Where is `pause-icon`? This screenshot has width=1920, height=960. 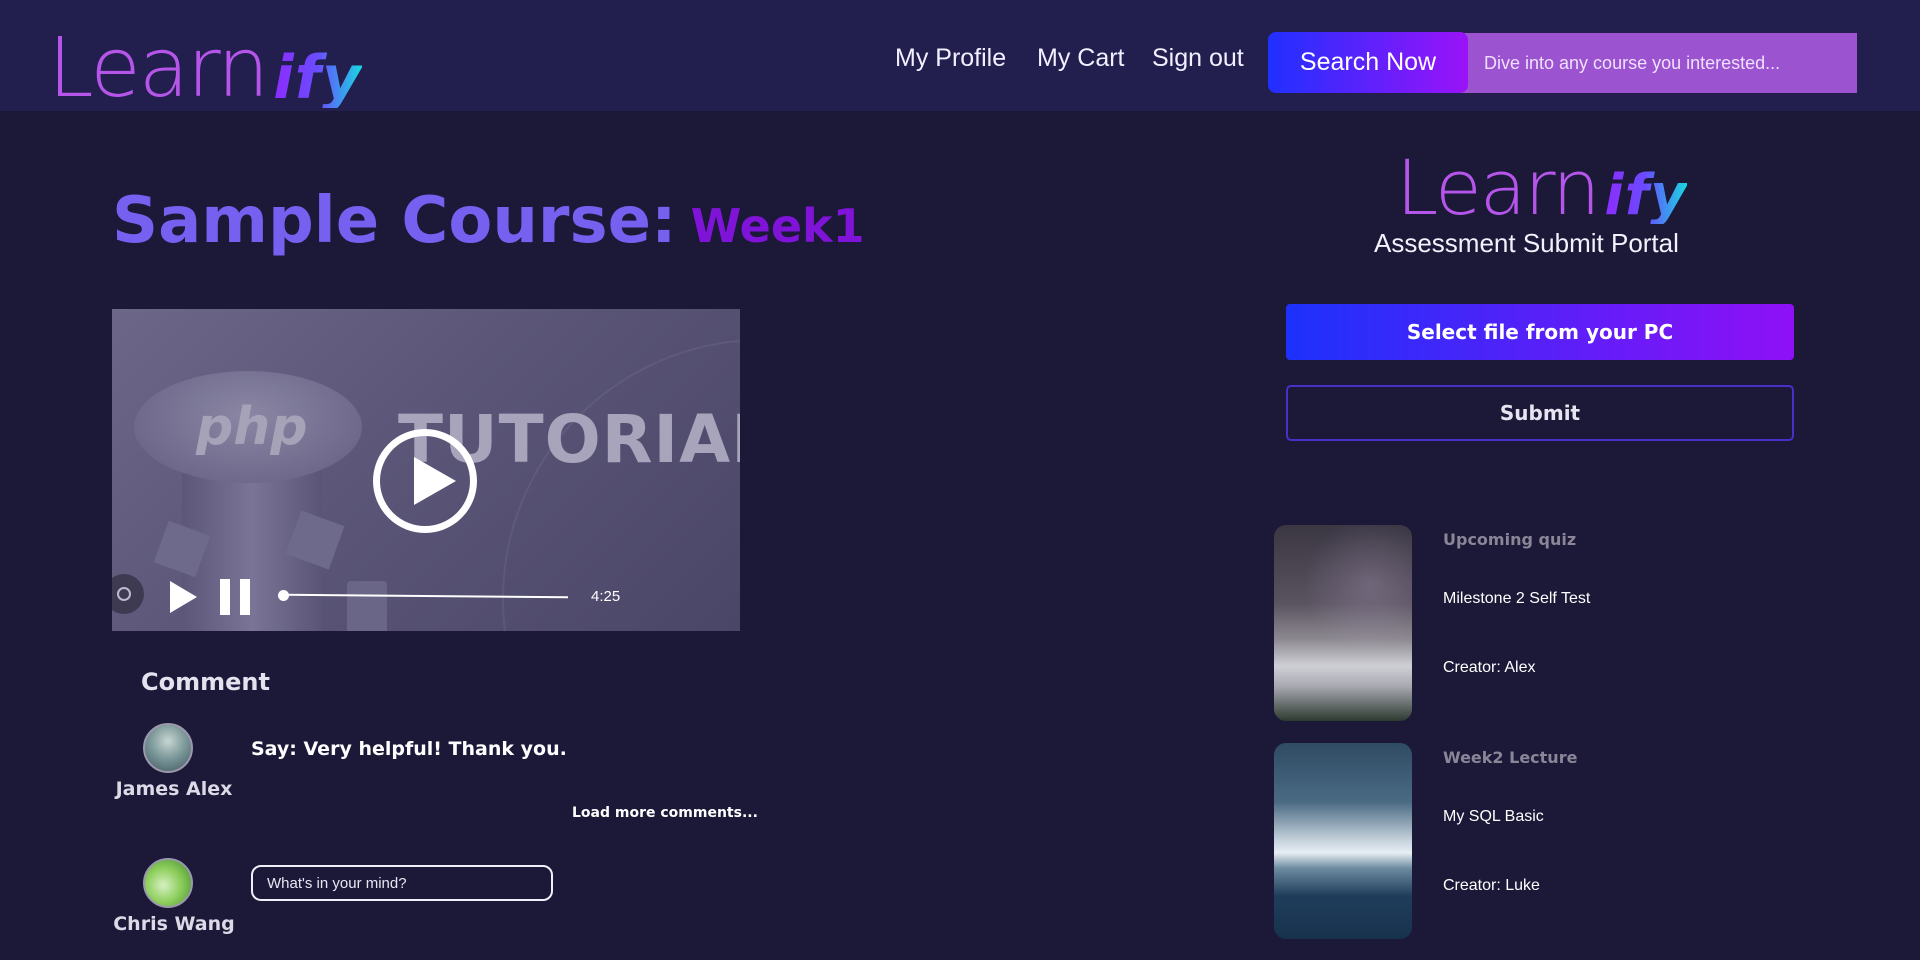
pause-icon is located at coordinates (236, 597).